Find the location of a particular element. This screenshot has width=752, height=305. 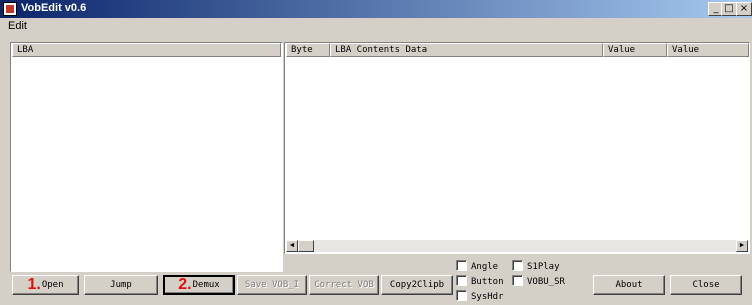

demux-button-label: Demux is located at coordinates (206, 285).